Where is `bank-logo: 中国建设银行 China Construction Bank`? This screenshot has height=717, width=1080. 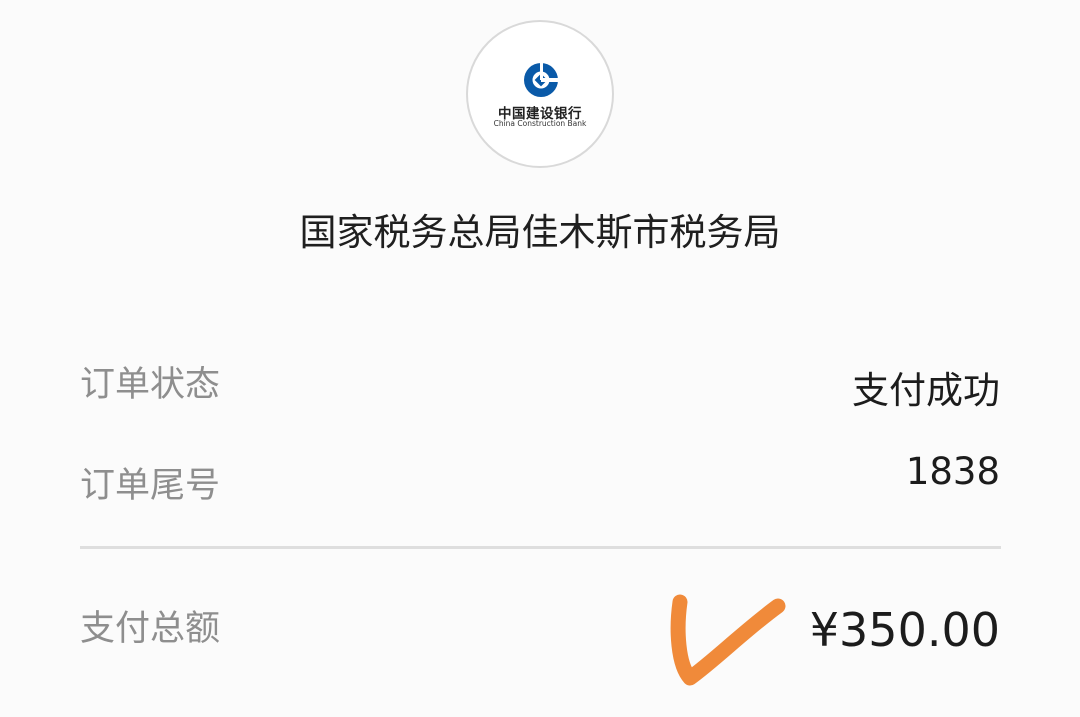
bank-logo: 中国建设银行 China Construction Bank is located at coordinates (540, 94).